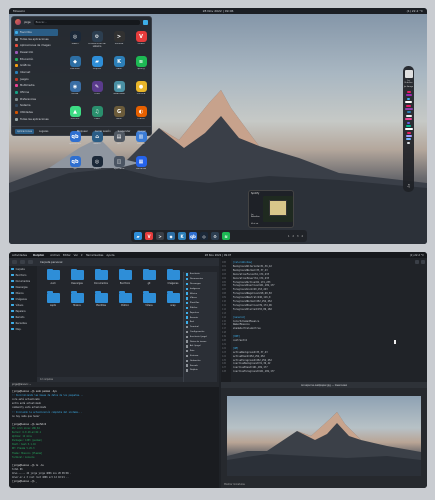 This screenshot has height=500, width=435. What do you see at coordinates (75, 66) in the screenshot?
I see `launcher-app: ◆ Discover` at bounding box center [75, 66].